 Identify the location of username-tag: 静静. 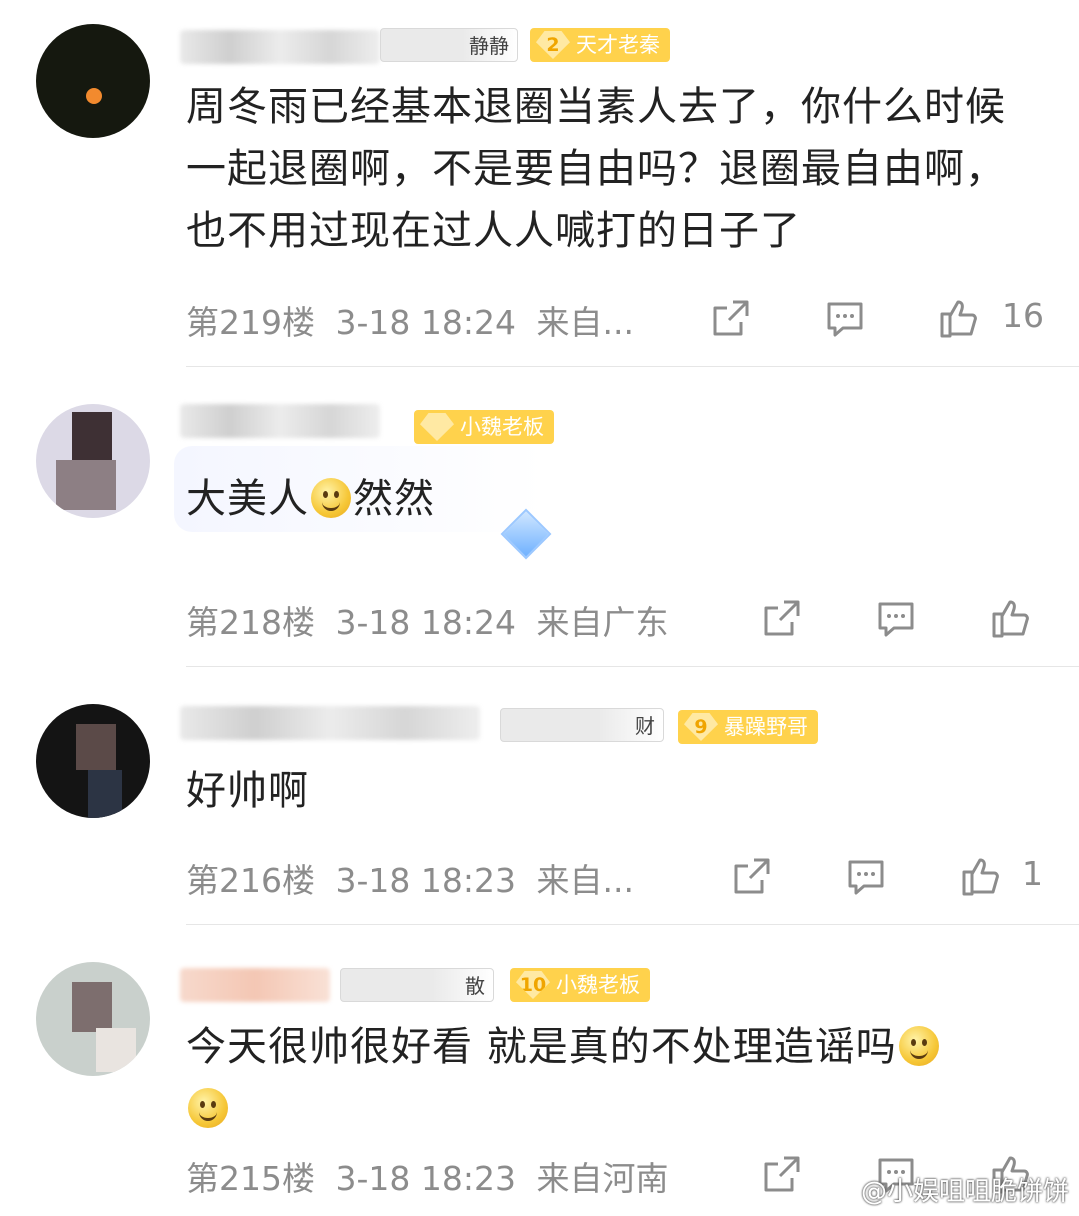
(449, 45).